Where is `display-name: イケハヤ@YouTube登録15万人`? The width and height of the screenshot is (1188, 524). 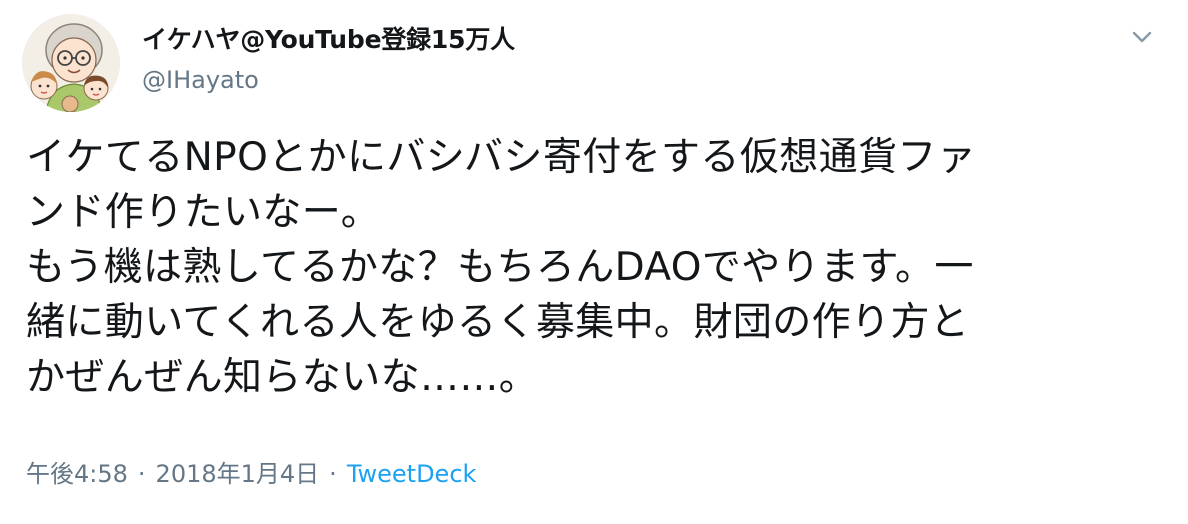 display-name: イケハヤ@YouTube登録15万人 is located at coordinates (328, 40).